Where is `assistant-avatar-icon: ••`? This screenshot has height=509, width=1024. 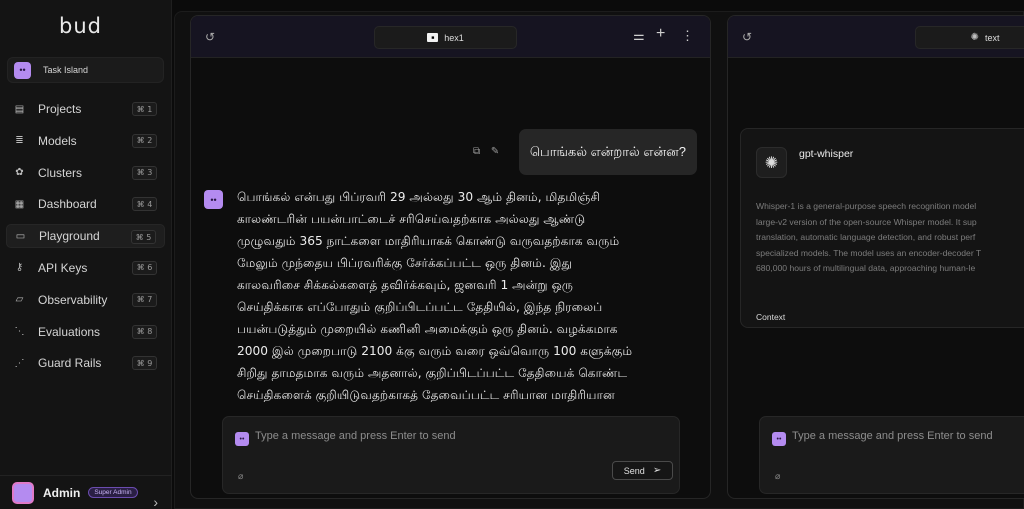
assistant-avatar-icon: •• is located at coordinates (213, 199).